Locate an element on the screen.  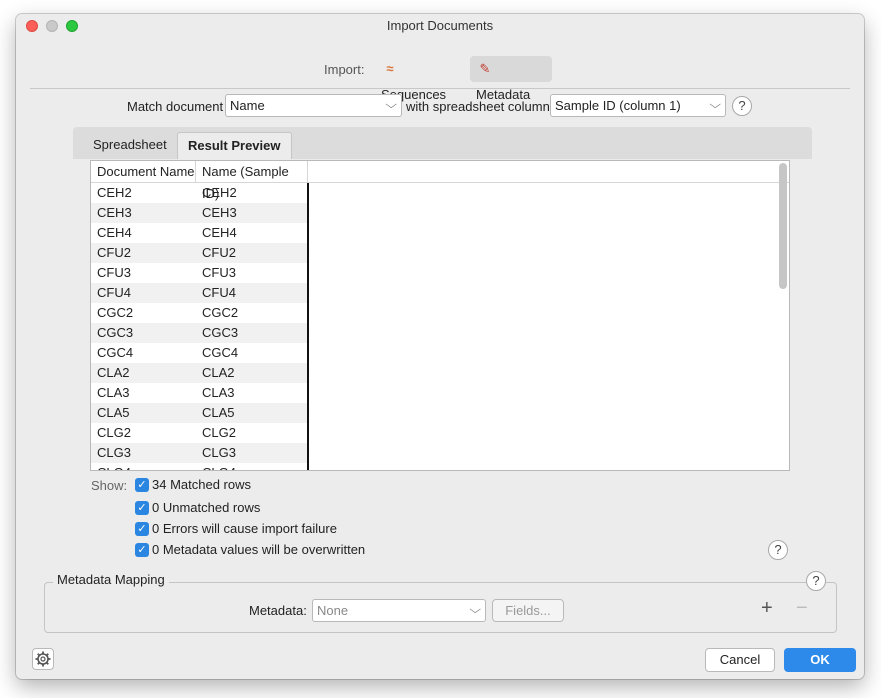
table-row: CGC4 CGC4 is located at coordinates (199, 353).